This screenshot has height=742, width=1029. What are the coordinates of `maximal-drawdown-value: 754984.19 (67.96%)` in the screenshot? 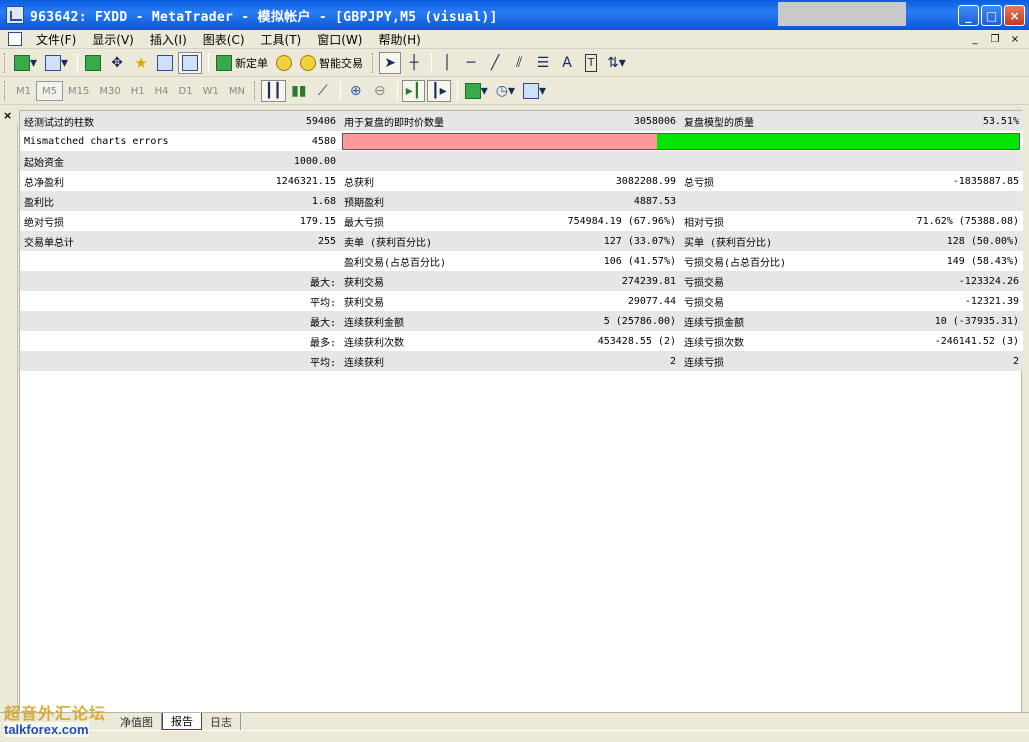 It's located at (600, 221).